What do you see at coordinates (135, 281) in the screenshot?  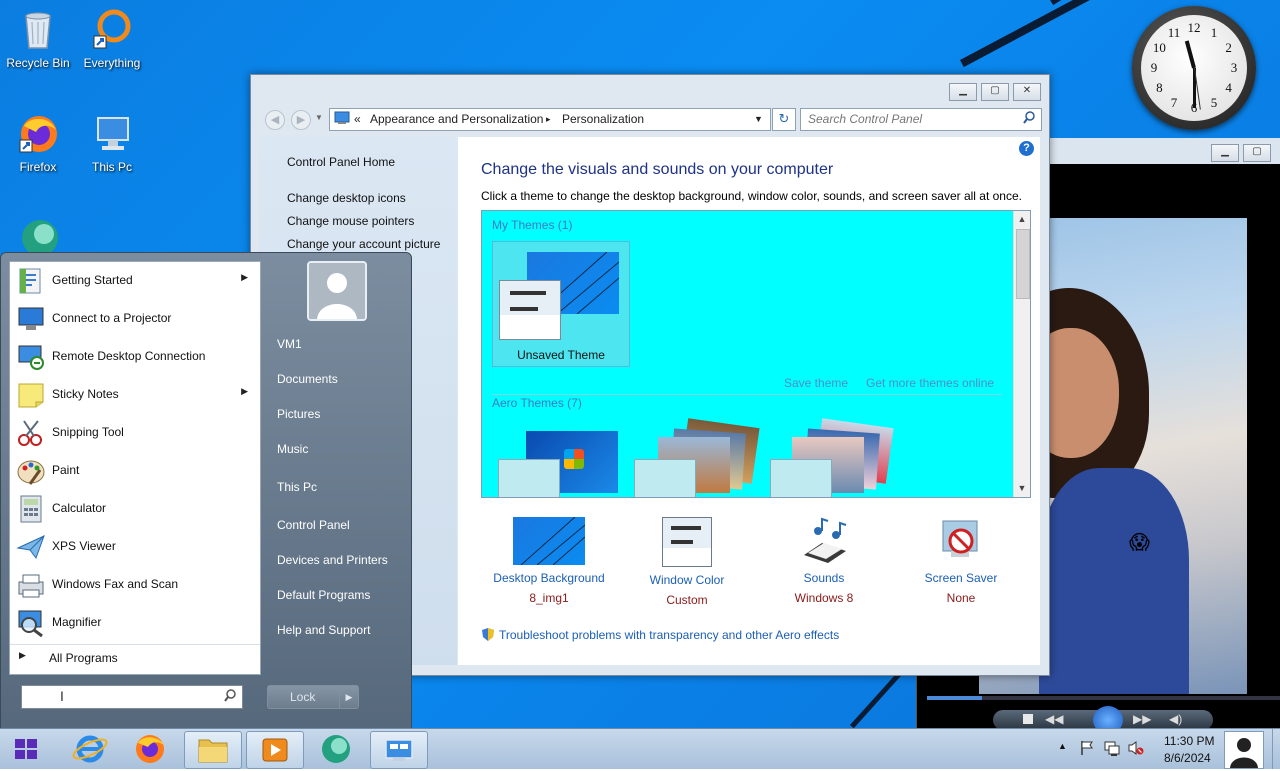 I see `start-item-getting-started: Getting Started ▶` at bounding box center [135, 281].